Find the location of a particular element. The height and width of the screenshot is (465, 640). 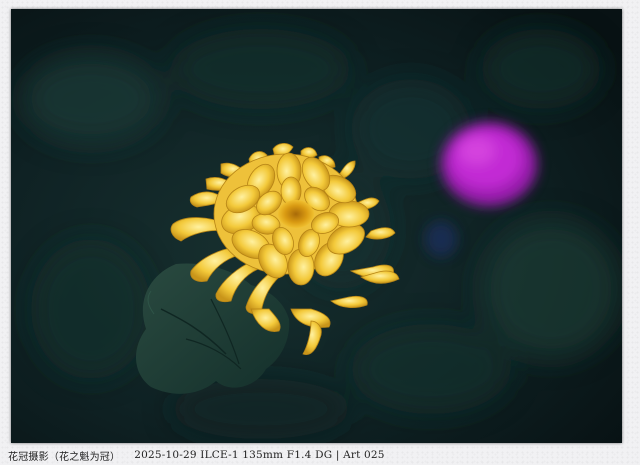

magenta-bokeh is located at coordinates (489, 164).